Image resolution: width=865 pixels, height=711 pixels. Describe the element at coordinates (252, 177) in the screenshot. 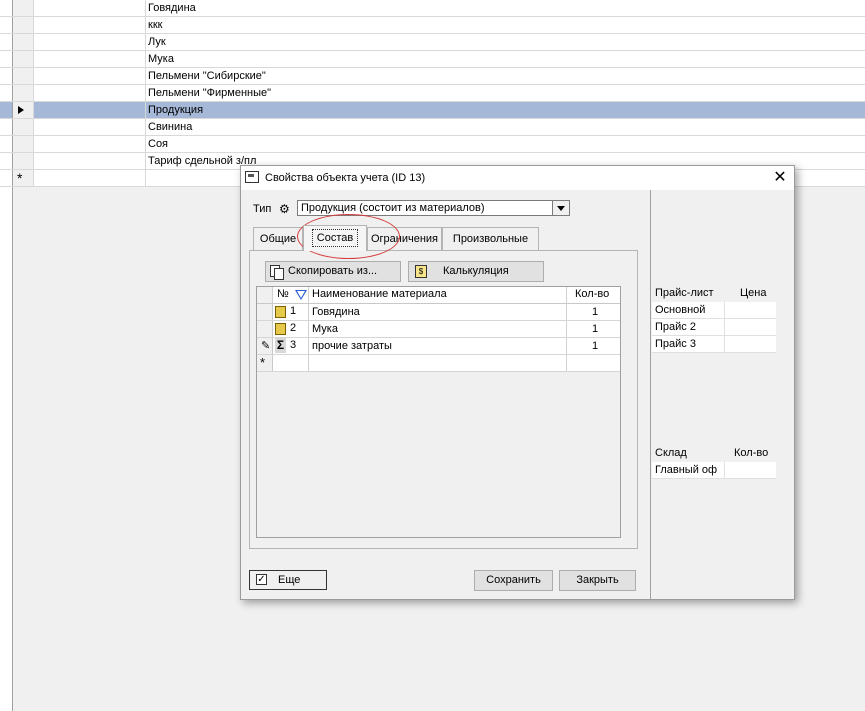

I see `properties-window-icon` at that location.